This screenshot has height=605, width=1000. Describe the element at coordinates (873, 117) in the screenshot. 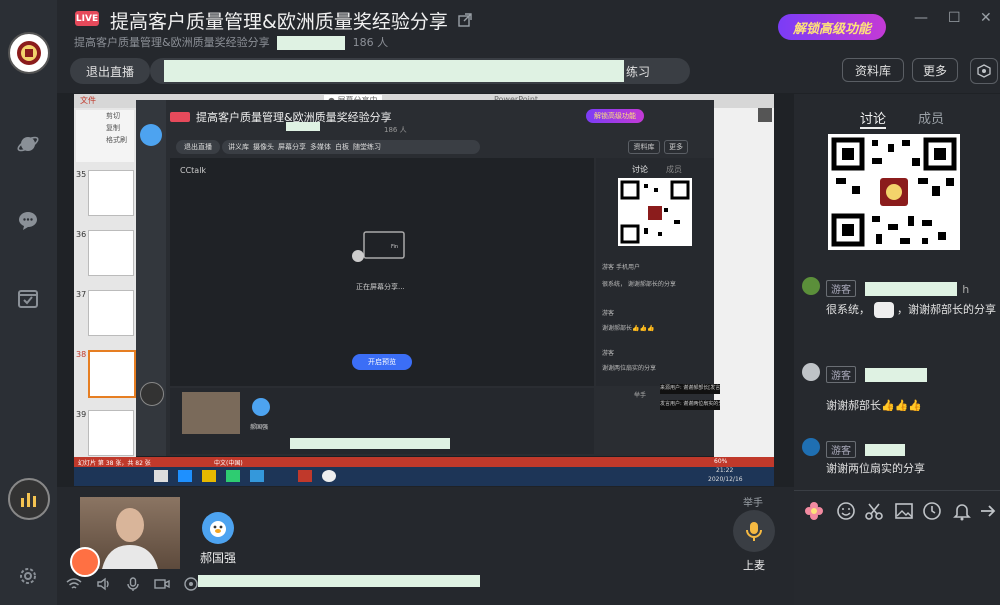

I see `tab-discuss: 讨论` at that location.